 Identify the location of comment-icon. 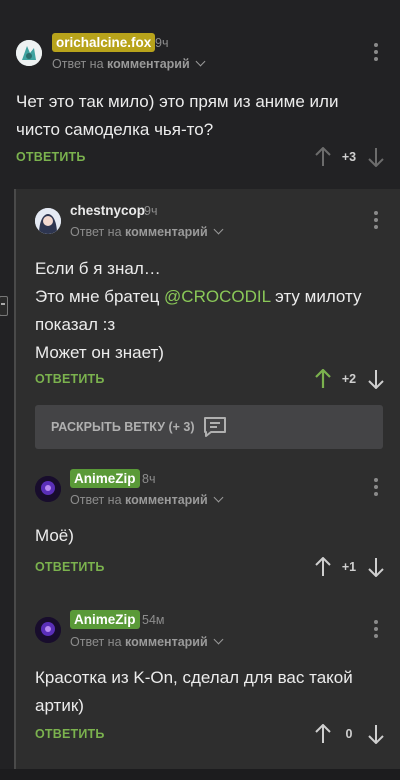
(215, 427).